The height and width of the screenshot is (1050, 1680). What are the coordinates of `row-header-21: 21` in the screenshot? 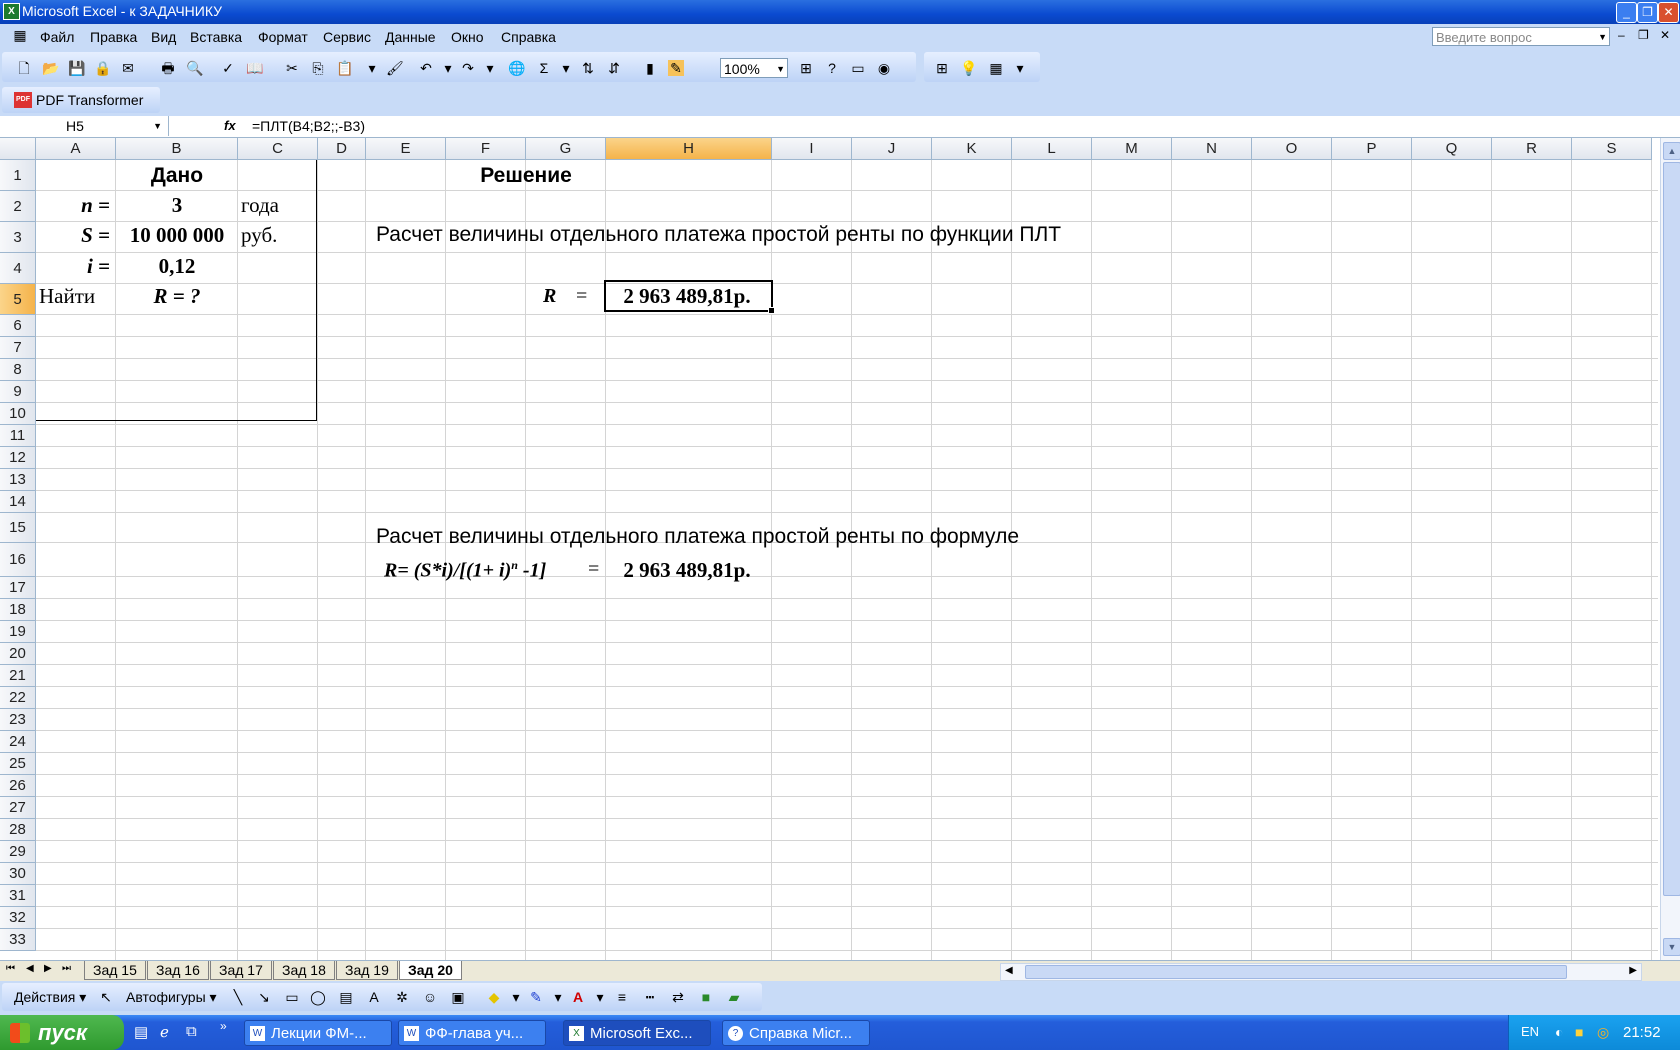 It's located at (18, 676).